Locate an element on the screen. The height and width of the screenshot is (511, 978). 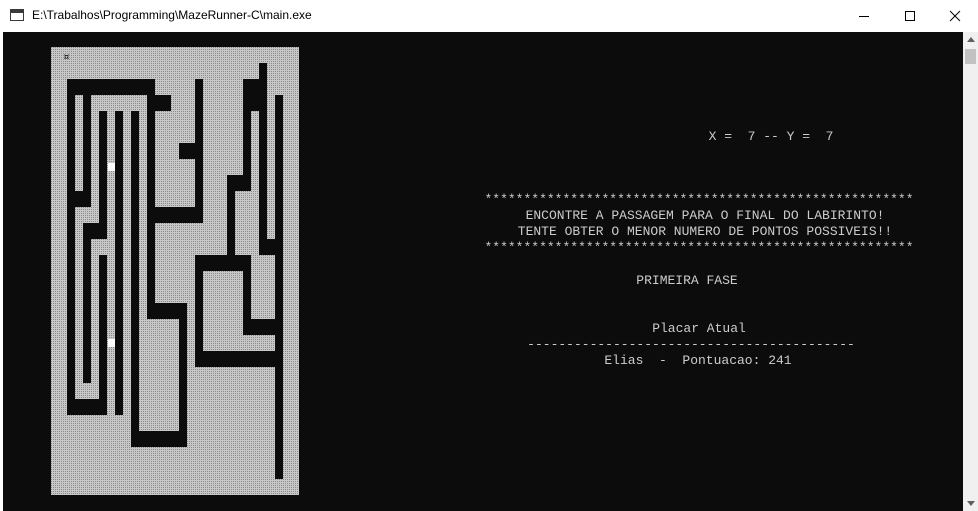
chevron-up-icon is located at coordinates (970, 39).